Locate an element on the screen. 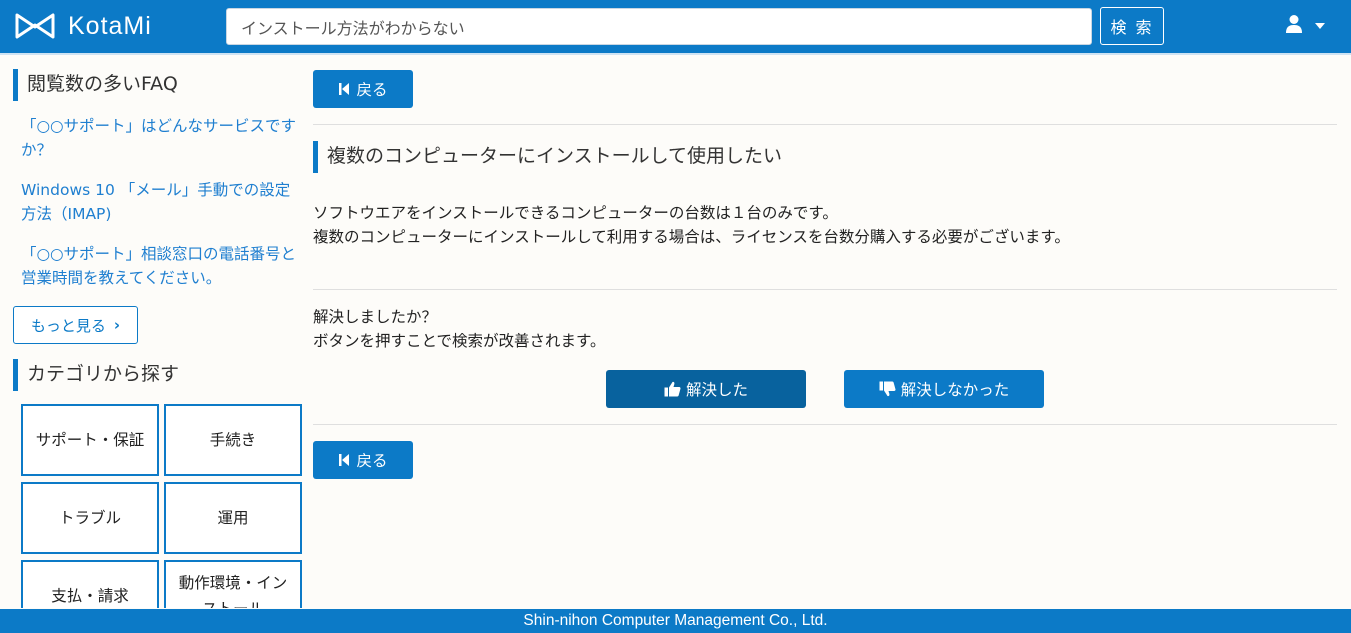  resolved-button: 解決した is located at coordinates (706, 389).